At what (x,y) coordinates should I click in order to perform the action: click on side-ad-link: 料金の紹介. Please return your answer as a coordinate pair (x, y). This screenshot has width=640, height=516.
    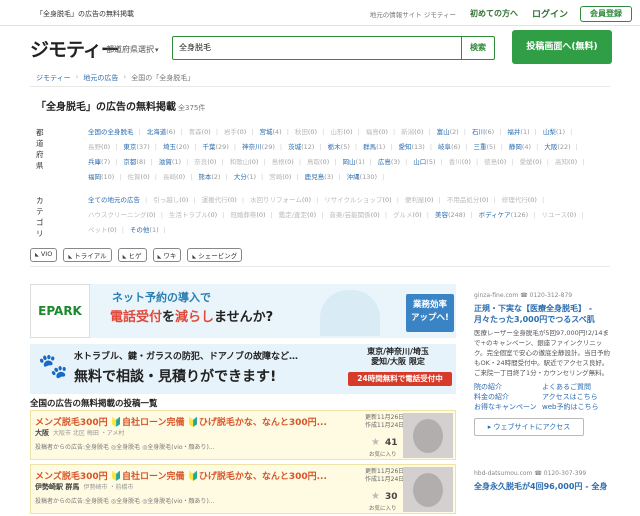
    Looking at the image, I should click on (508, 397).